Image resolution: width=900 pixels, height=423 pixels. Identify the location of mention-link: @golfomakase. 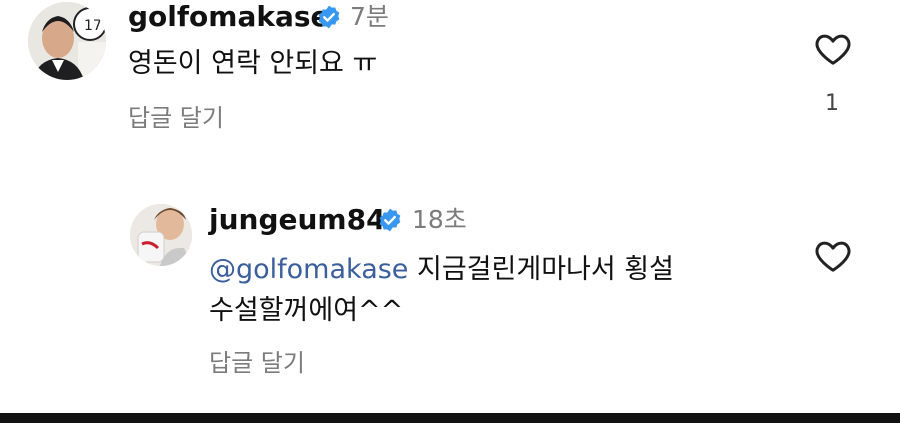
(308, 269).